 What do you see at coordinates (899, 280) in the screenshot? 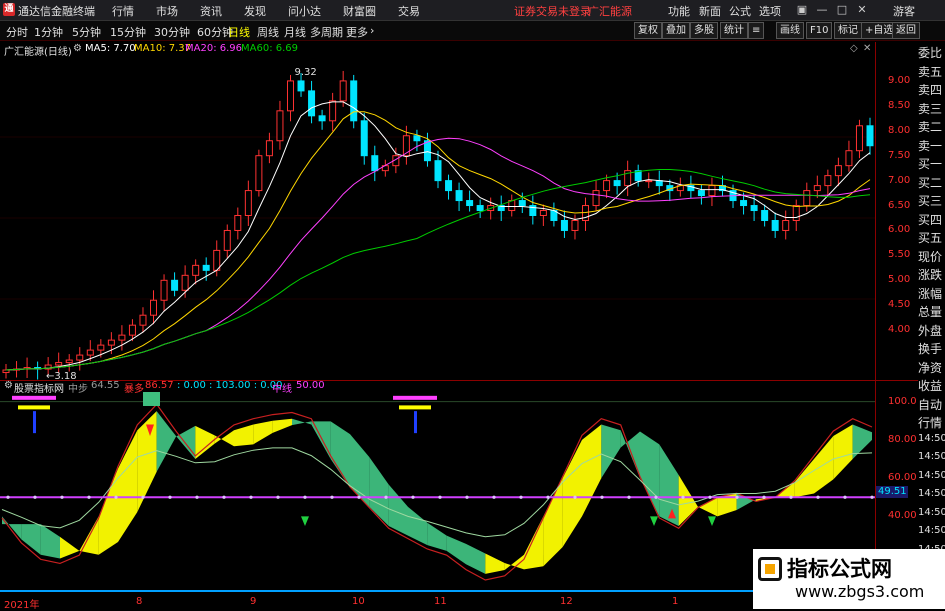
I see `price-tick: 5.00` at bounding box center [899, 280].